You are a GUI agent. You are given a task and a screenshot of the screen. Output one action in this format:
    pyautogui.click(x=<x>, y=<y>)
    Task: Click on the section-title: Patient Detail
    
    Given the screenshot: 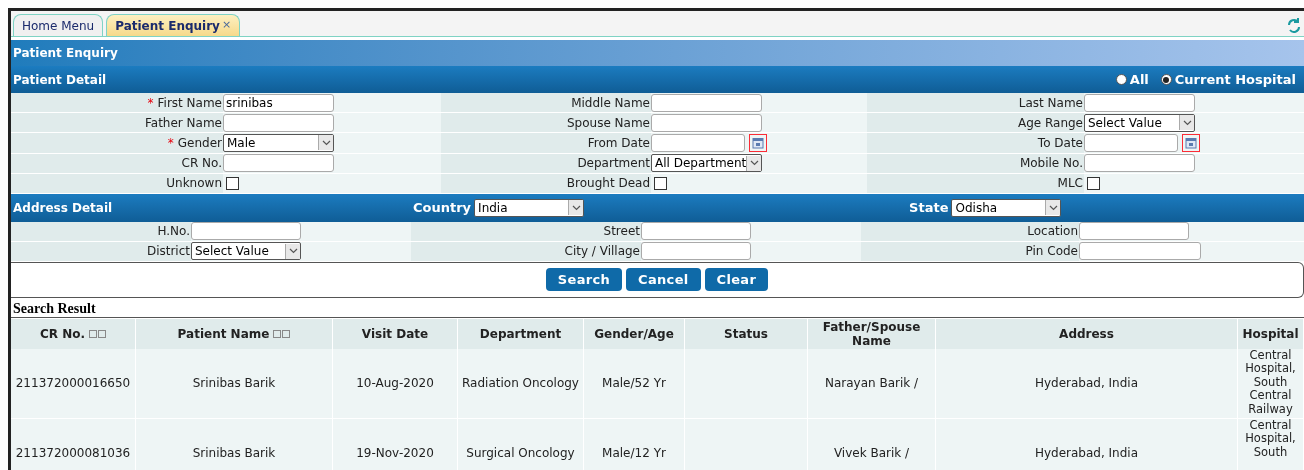 What is the action you would take?
    pyautogui.click(x=60, y=80)
    